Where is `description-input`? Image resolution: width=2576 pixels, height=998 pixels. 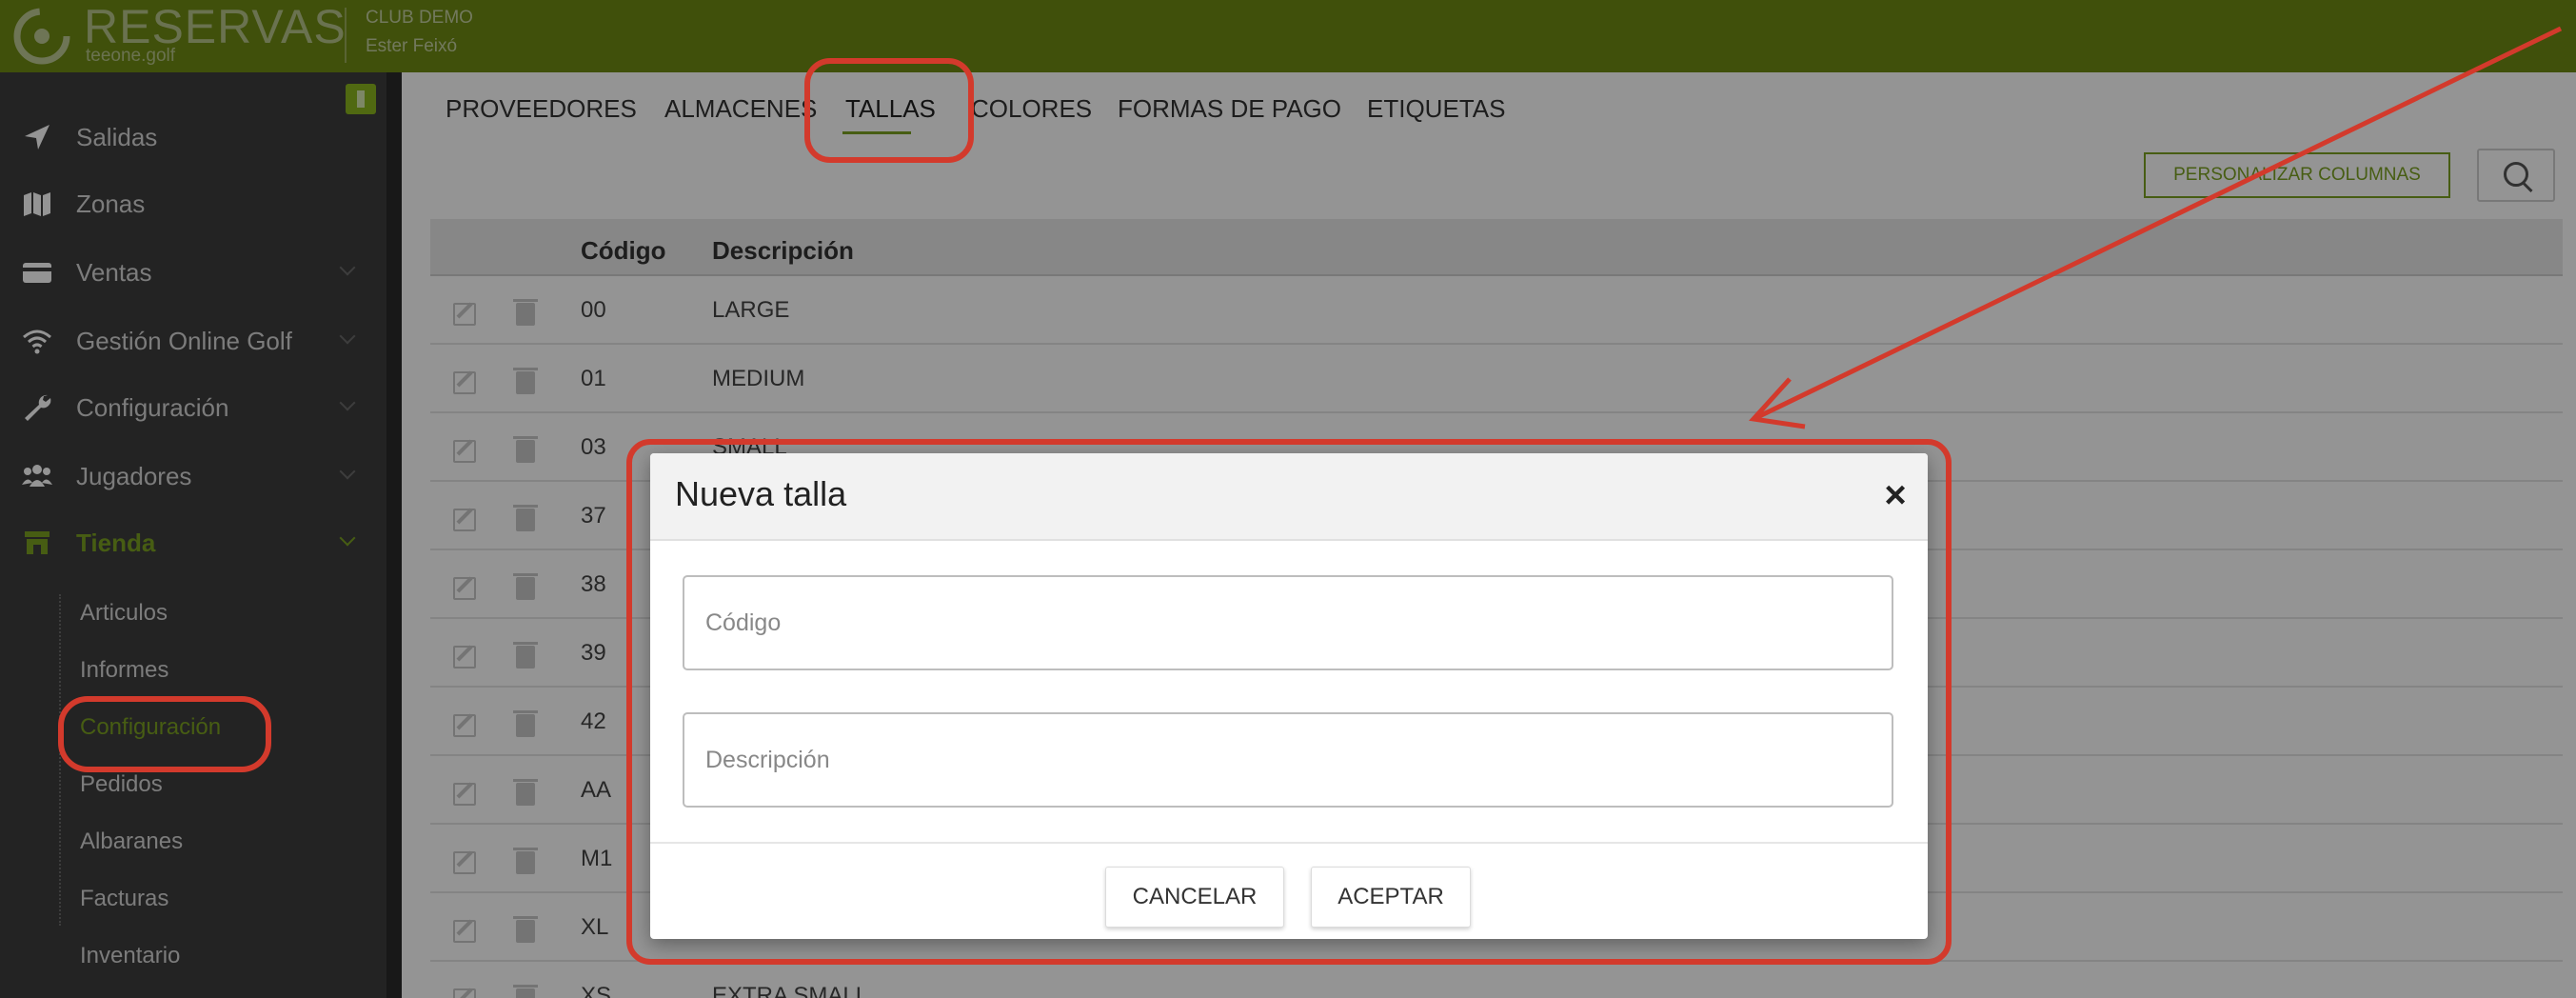
description-input is located at coordinates (1288, 760).